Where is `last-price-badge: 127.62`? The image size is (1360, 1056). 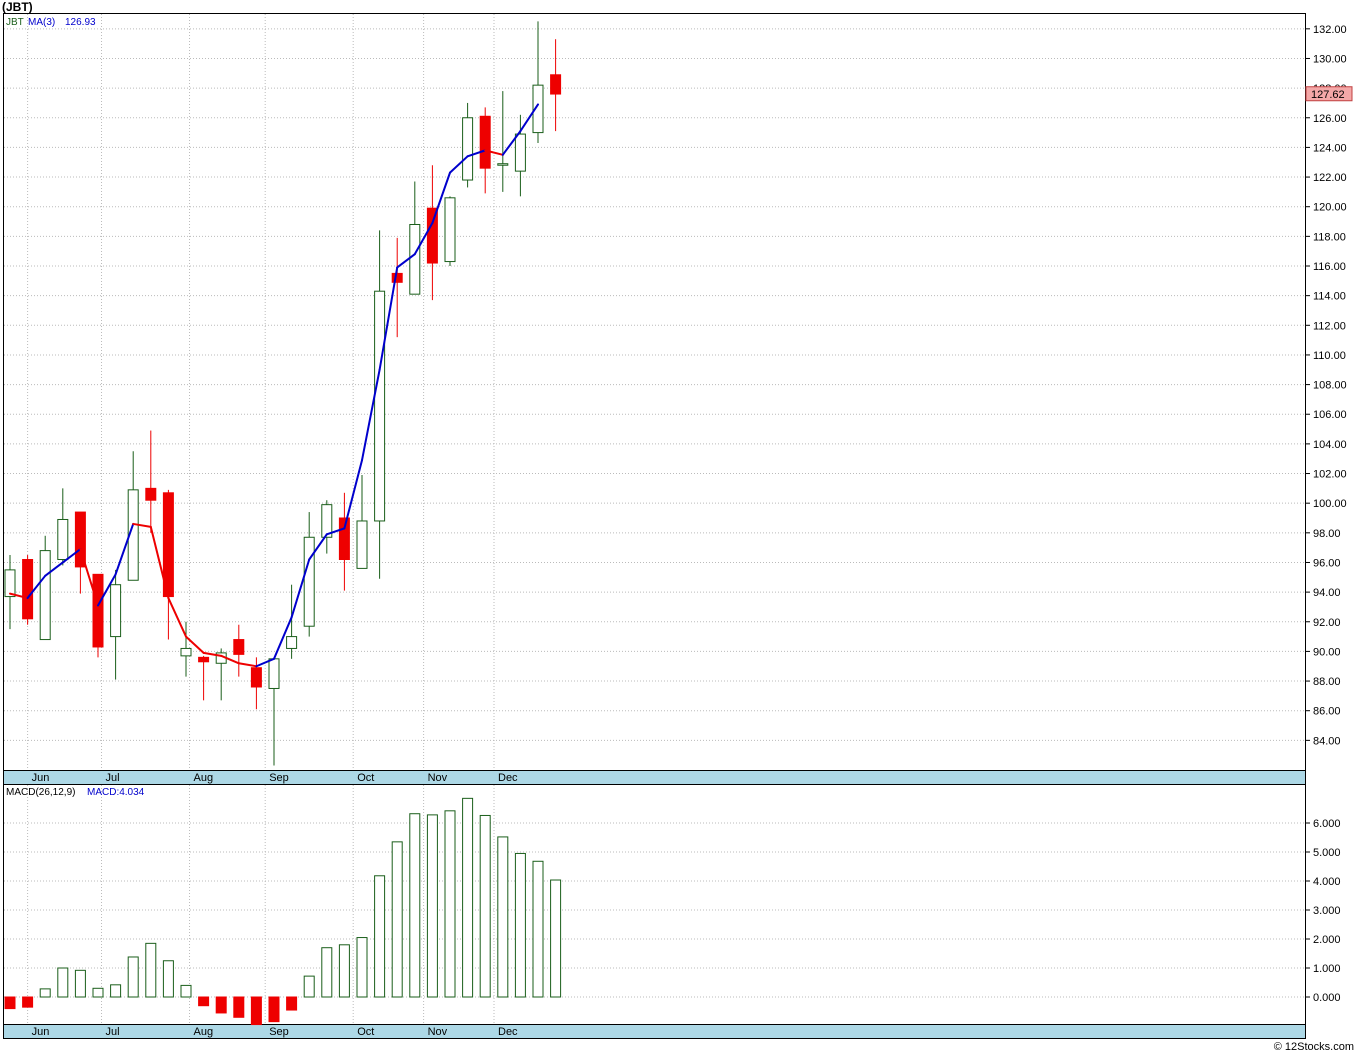
last-price-badge: 127.62 is located at coordinates (1329, 94).